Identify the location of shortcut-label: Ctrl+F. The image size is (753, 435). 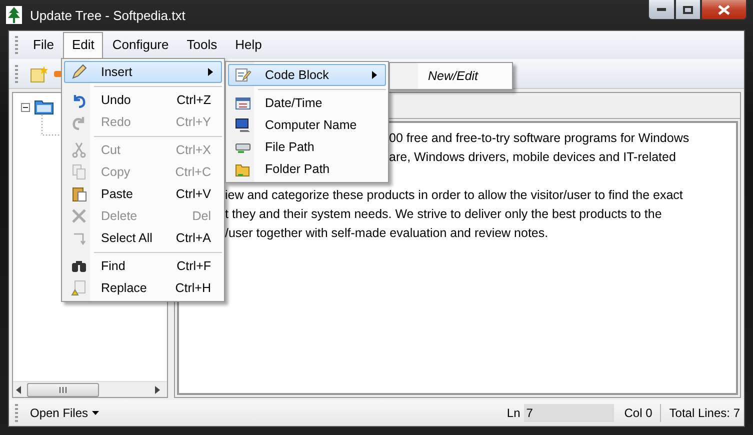
(194, 266).